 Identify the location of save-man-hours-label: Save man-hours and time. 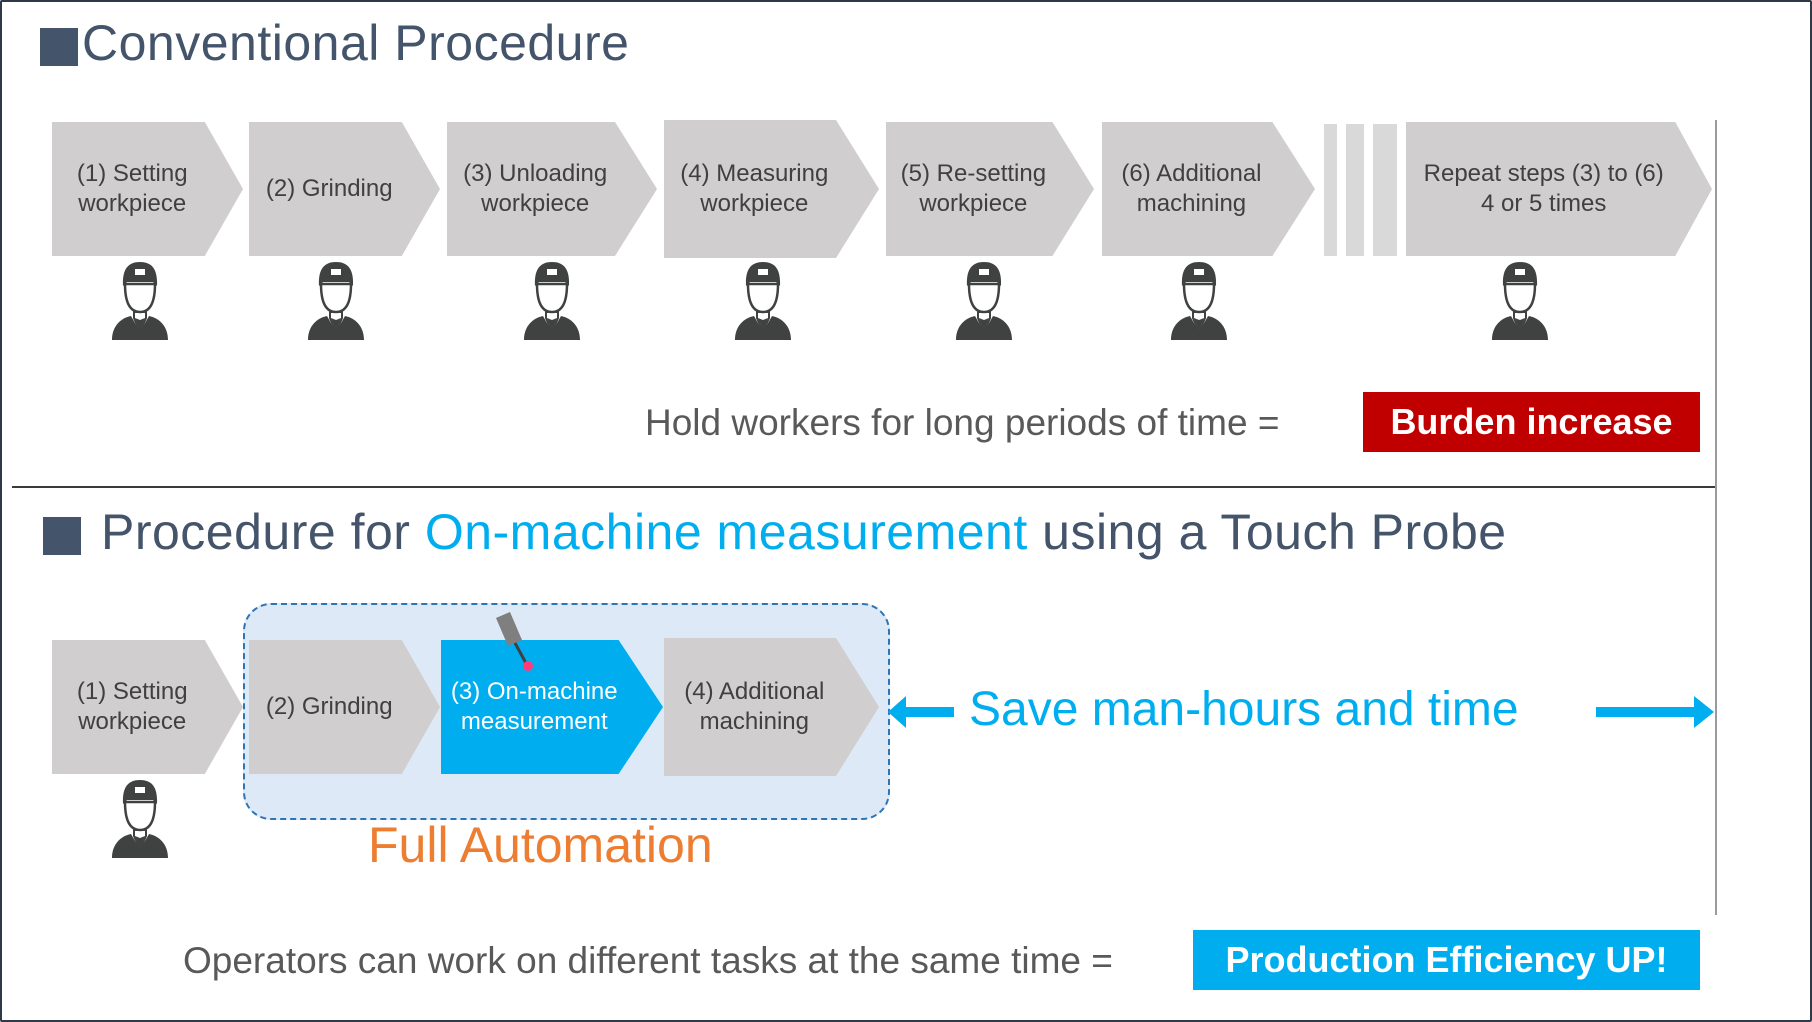
(1244, 709).